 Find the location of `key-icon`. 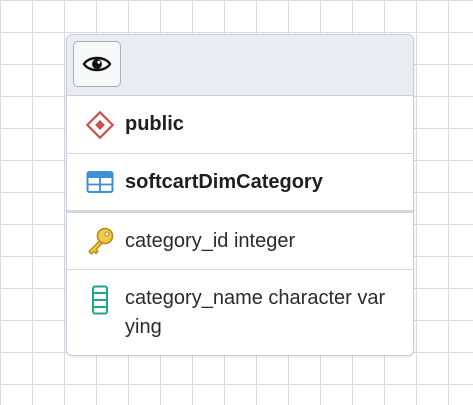

key-icon is located at coordinates (100, 241).